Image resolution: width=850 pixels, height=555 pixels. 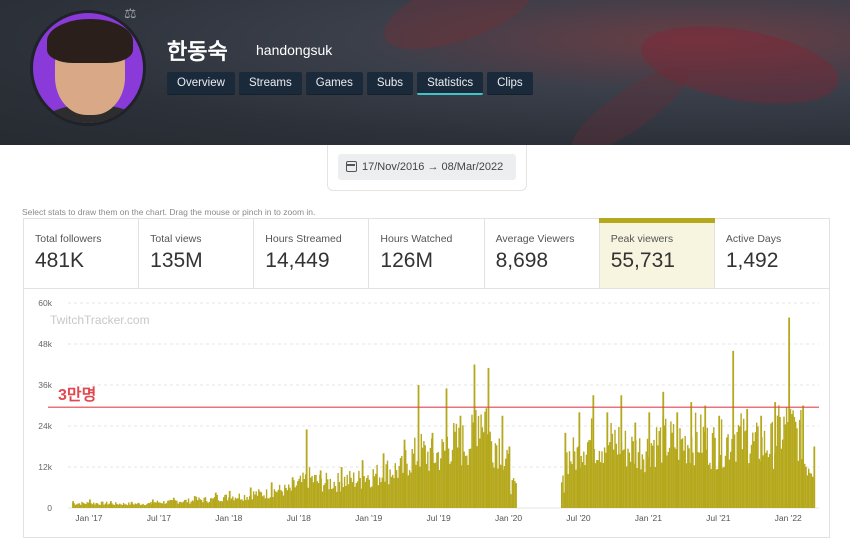 I want to click on tab-clips: Clips, so click(x=510, y=83).